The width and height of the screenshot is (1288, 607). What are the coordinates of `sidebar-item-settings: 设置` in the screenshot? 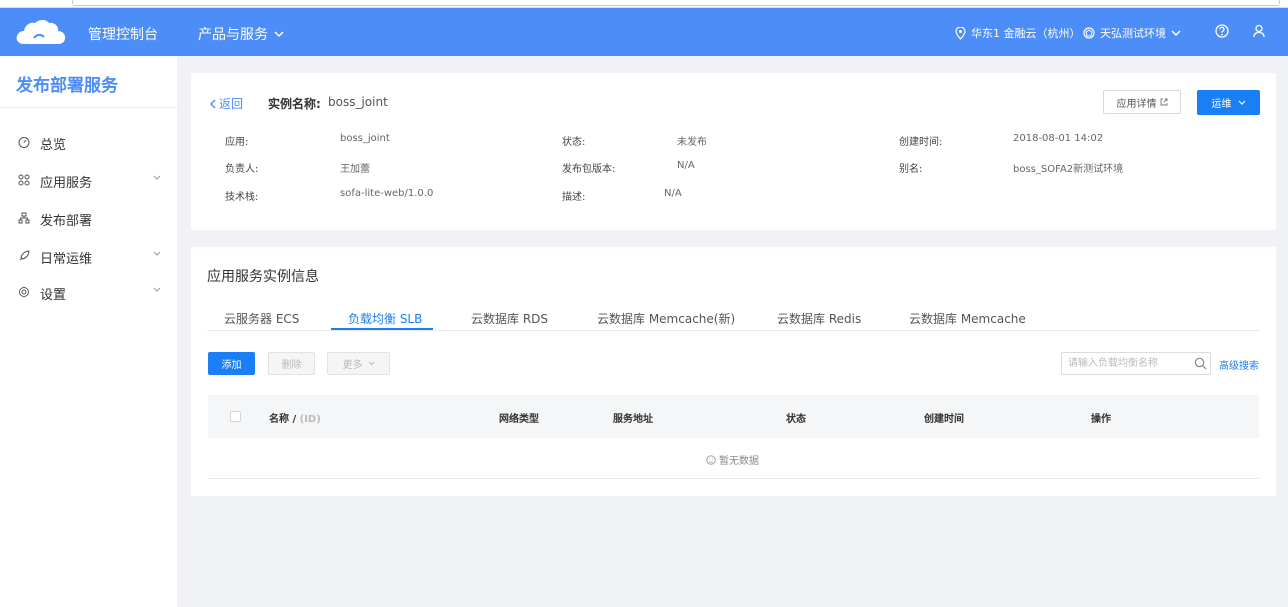 It's located at (88, 292).